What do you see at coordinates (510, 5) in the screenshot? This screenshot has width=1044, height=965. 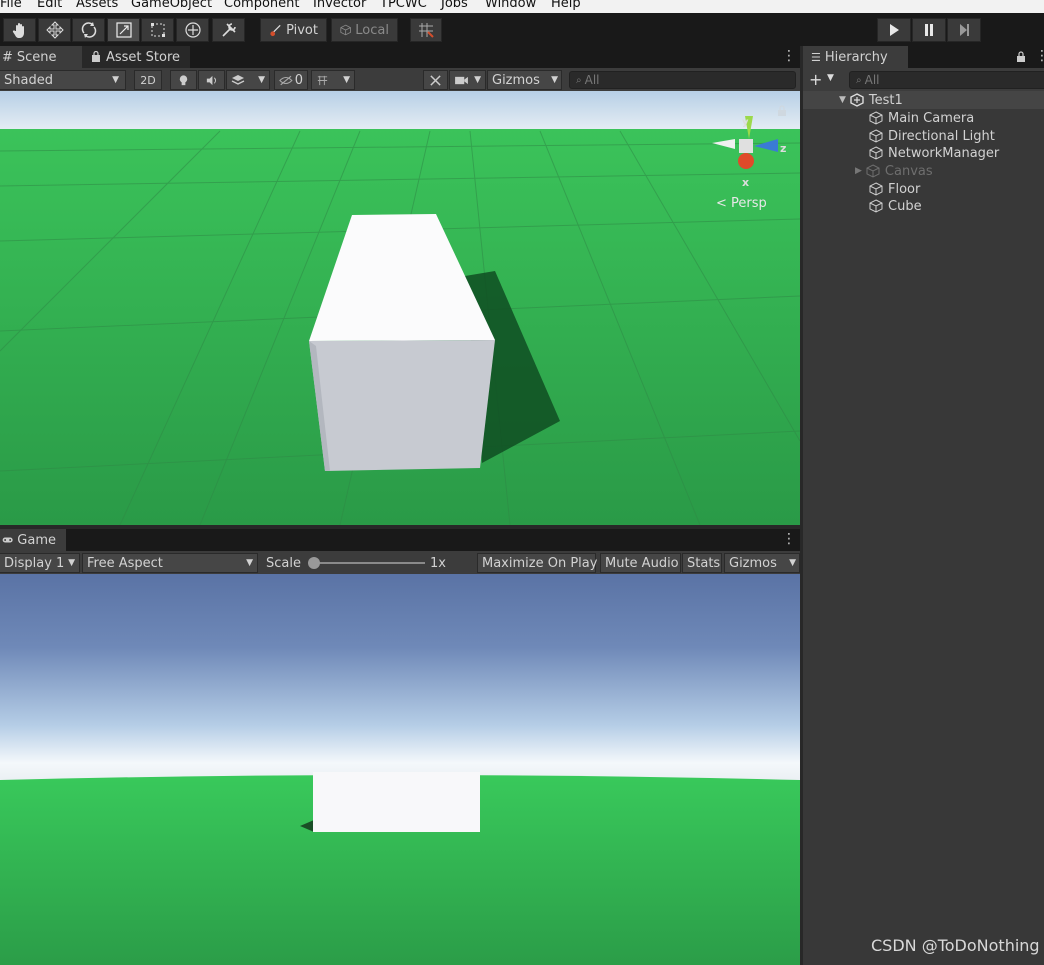 I see `menu-window: Window` at bounding box center [510, 5].